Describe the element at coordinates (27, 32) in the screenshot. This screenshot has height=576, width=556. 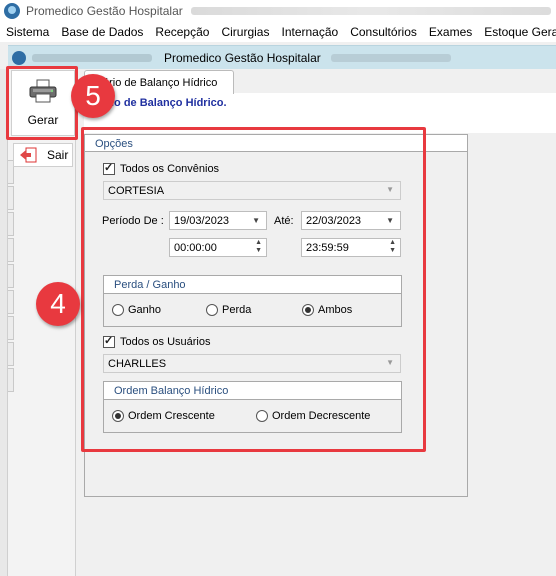
I see `menu-sistema: Sistema` at that location.